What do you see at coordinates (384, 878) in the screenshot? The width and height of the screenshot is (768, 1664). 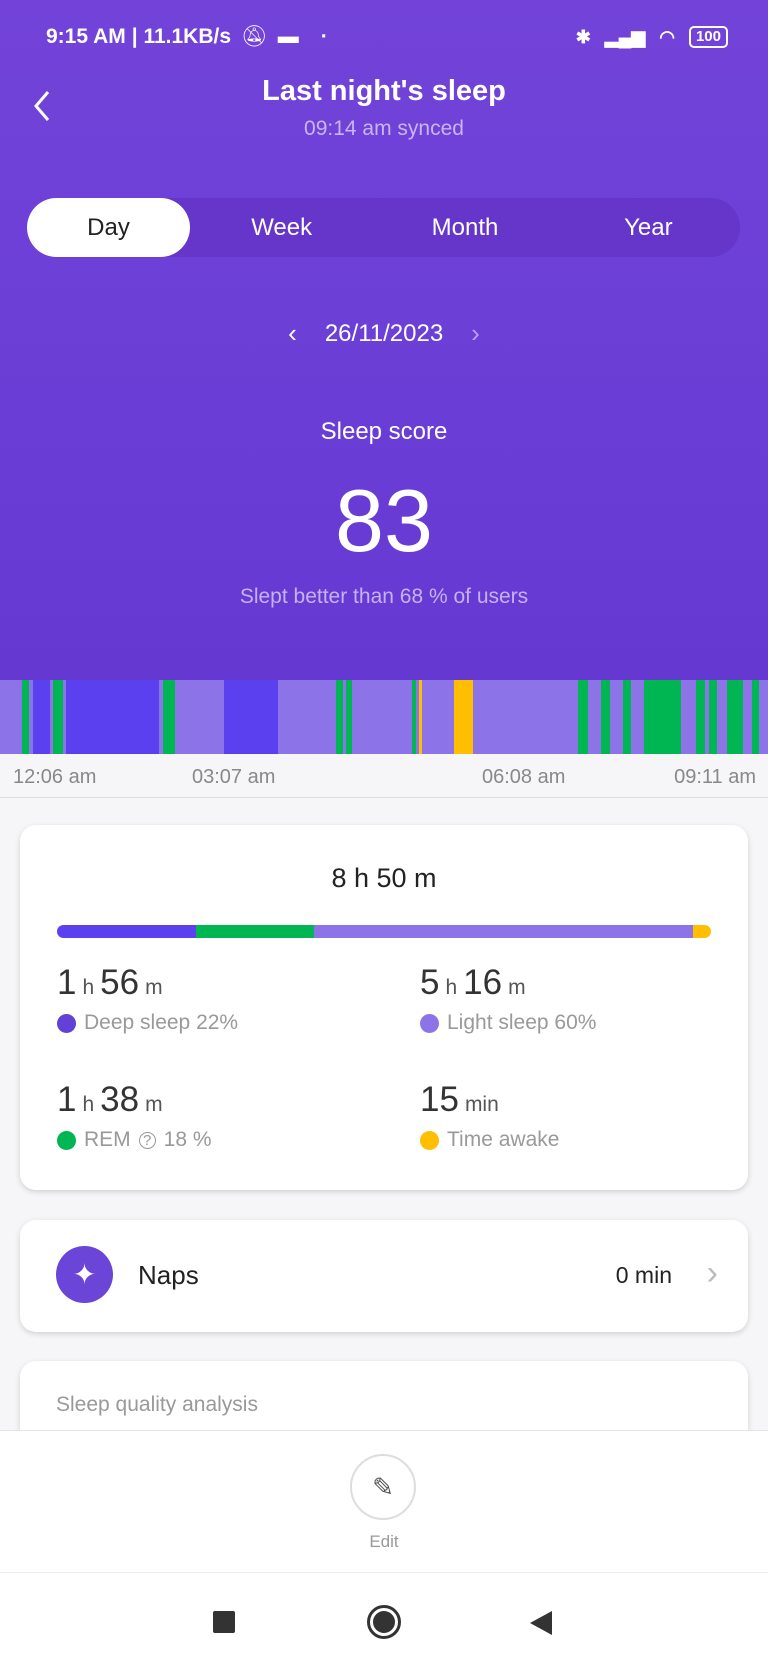 I see `total-sleep-duration: 8 h 50 m` at bounding box center [384, 878].